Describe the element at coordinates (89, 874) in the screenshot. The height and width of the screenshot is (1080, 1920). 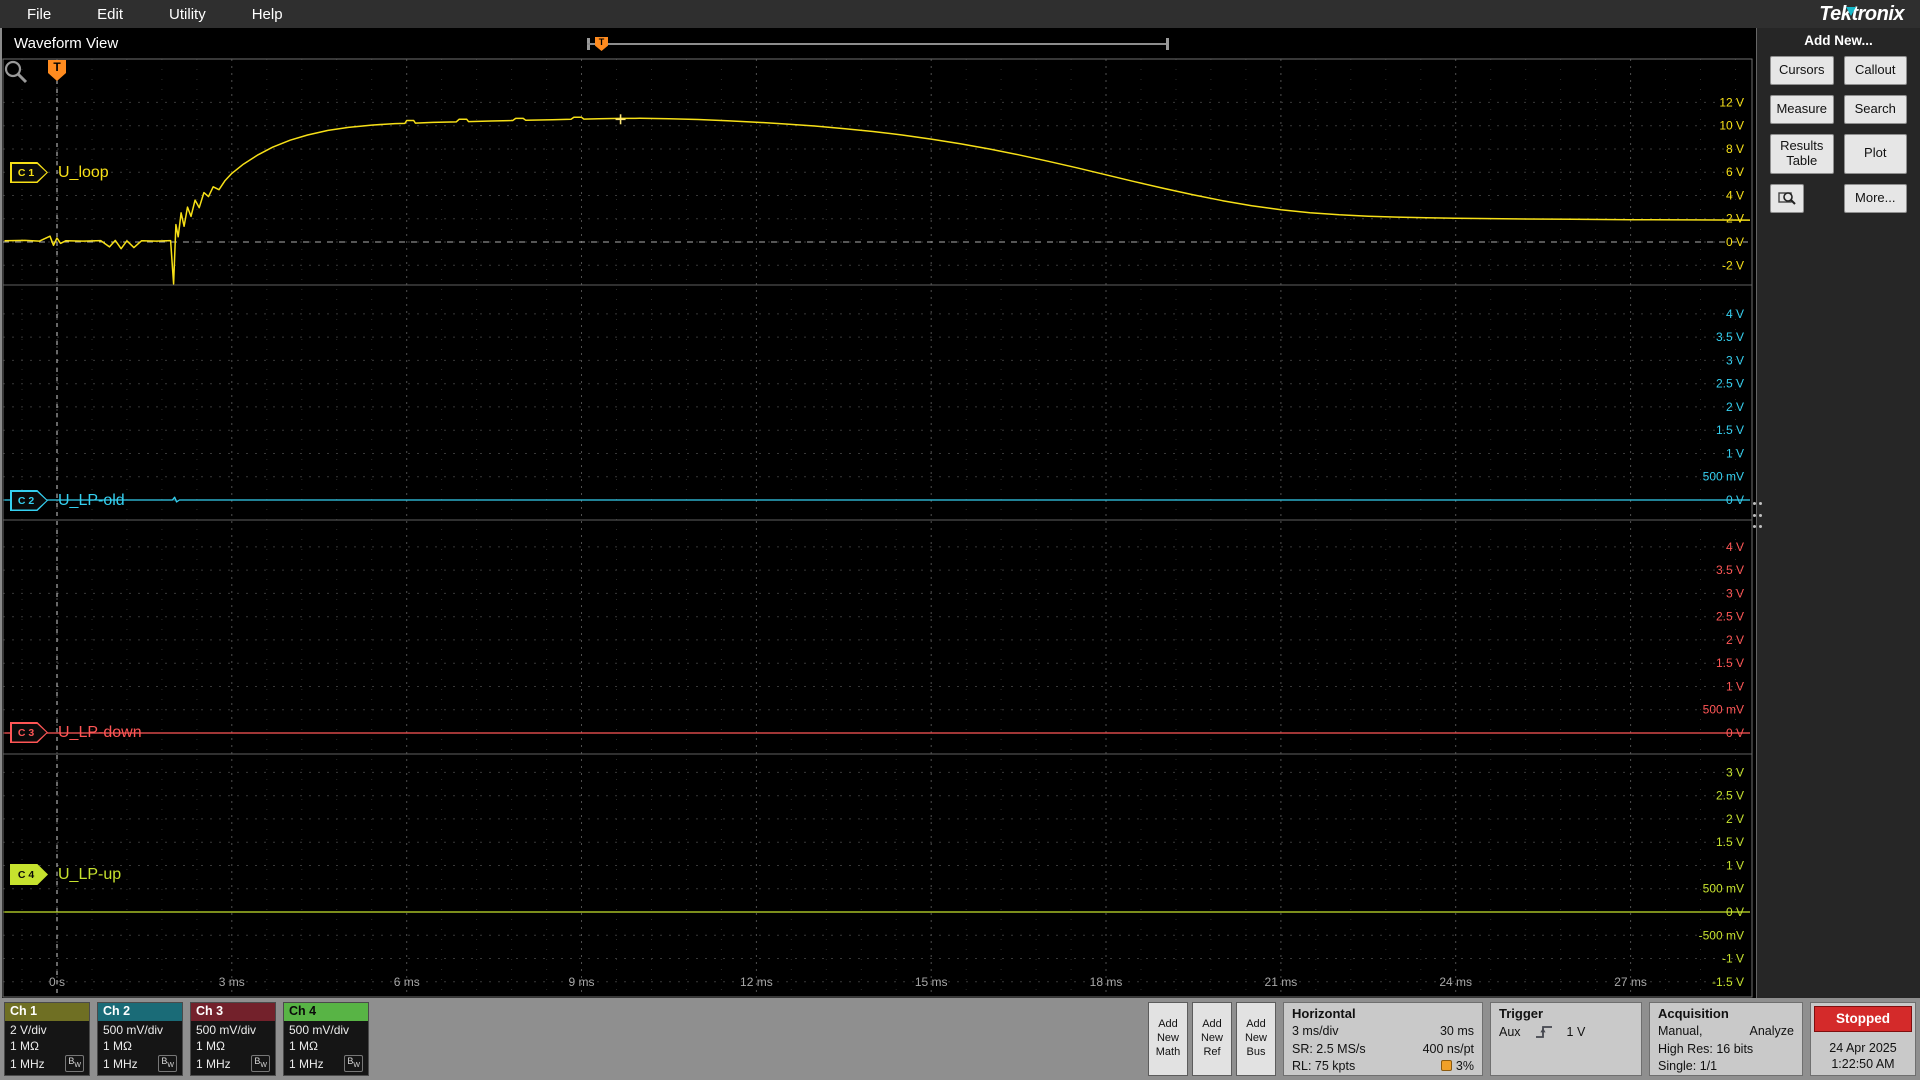
I see `trace-label-ch4: U_LP-up` at that location.